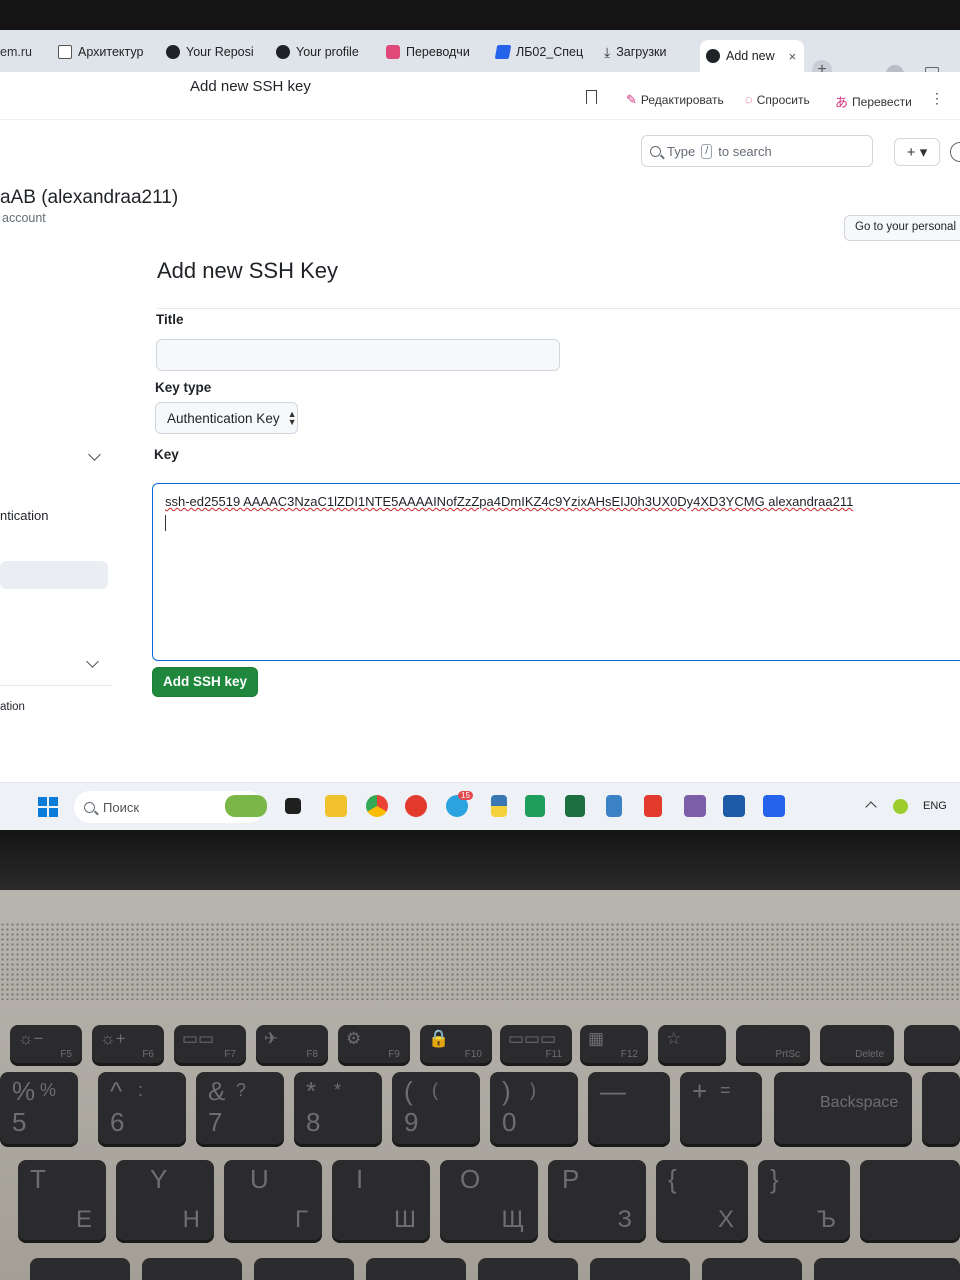  What do you see at coordinates (804, 1200) in the screenshot?
I see `key-close-bracket: } Ъ` at bounding box center [804, 1200].